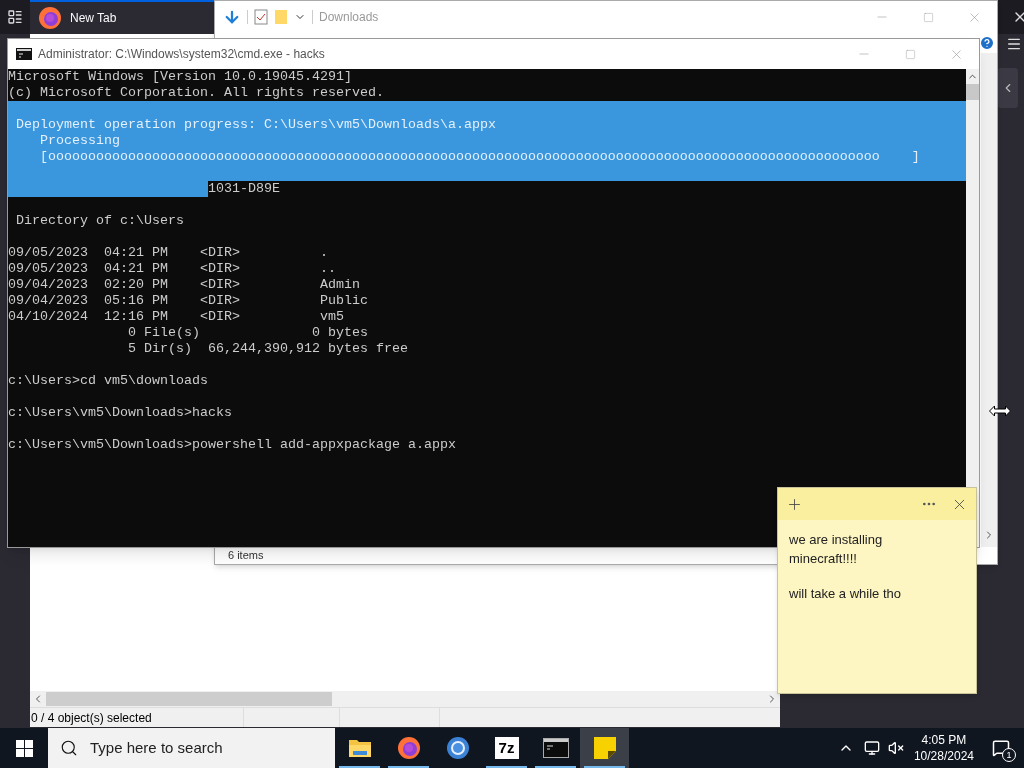  Describe the element at coordinates (359, 748) in the screenshot. I see `folder-icon` at that location.